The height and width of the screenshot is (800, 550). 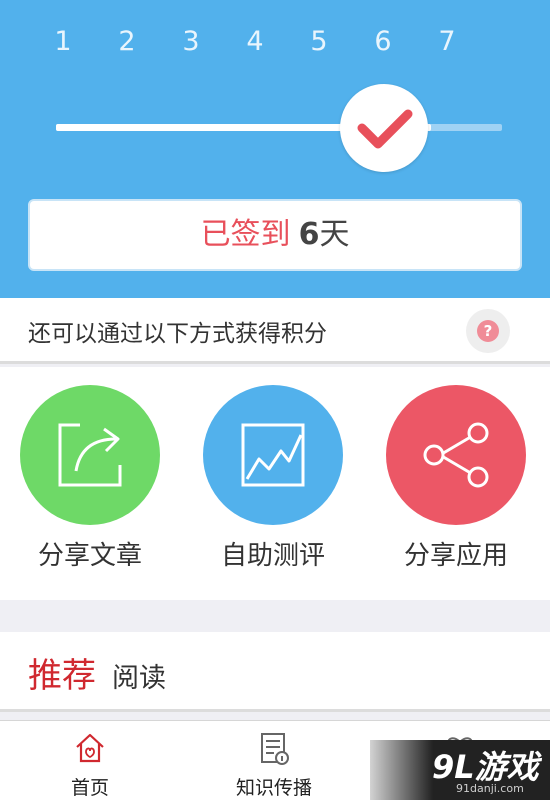 I want to click on share-article-circle, so click(x=90, y=455).